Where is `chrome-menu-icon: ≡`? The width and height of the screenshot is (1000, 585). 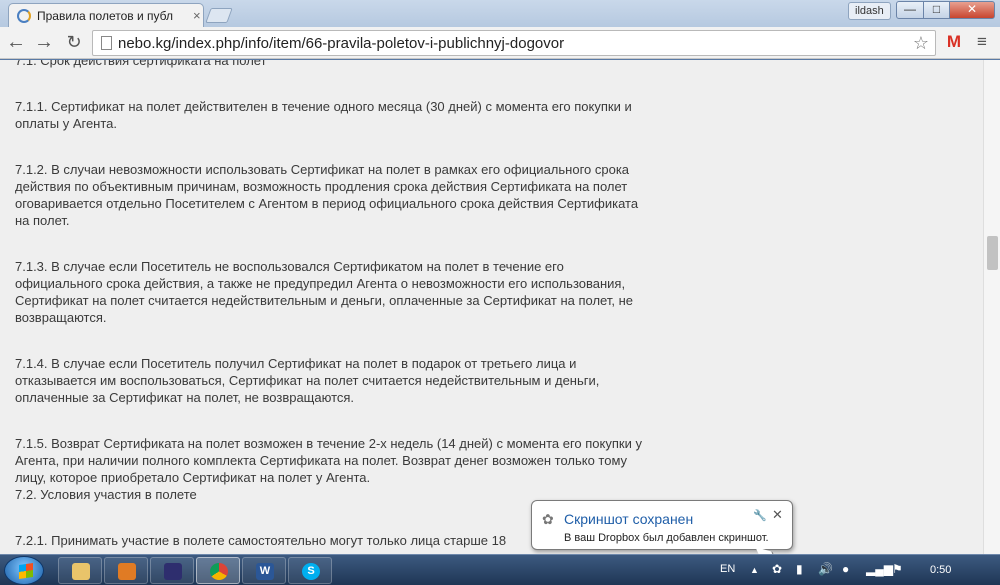
chrome-menu-icon: ≡ is located at coordinates (982, 43).